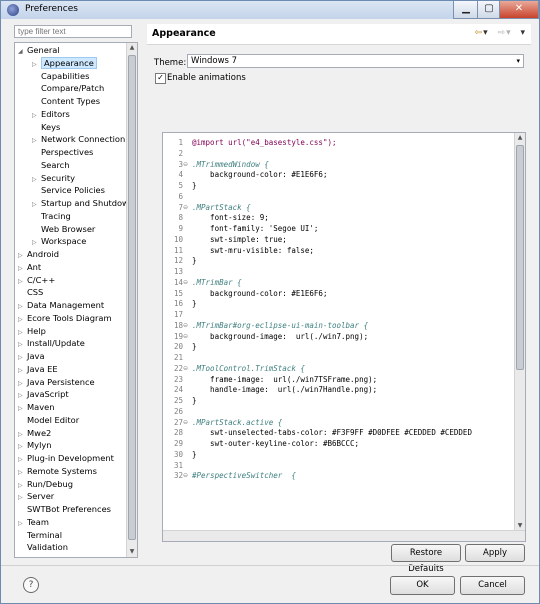  Describe the element at coordinates (355, 61) in the screenshot. I see `theme-select: Windows 7 ▾` at that location.